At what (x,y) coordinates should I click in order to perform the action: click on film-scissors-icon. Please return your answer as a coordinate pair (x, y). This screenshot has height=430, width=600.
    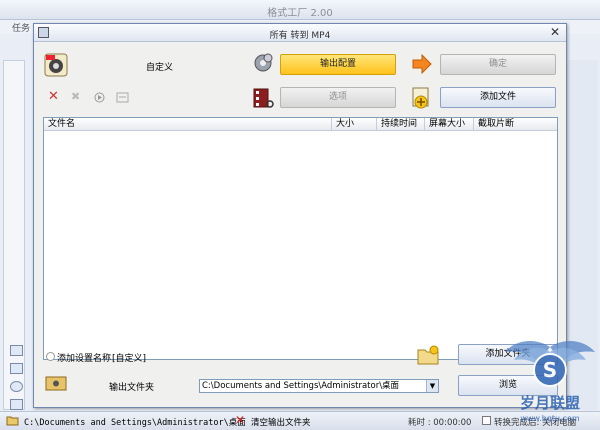
    Looking at the image, I should click on (263, 98).